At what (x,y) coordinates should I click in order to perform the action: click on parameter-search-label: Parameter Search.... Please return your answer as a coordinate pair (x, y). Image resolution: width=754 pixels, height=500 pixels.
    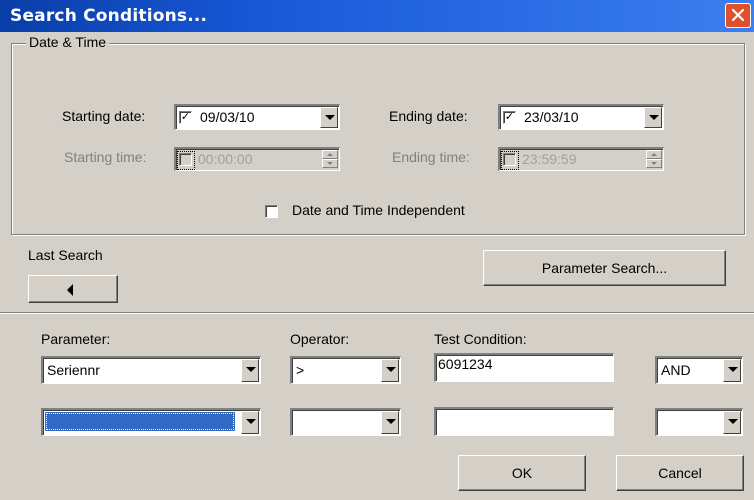
    Looking at the image, I should click on (604, 268).